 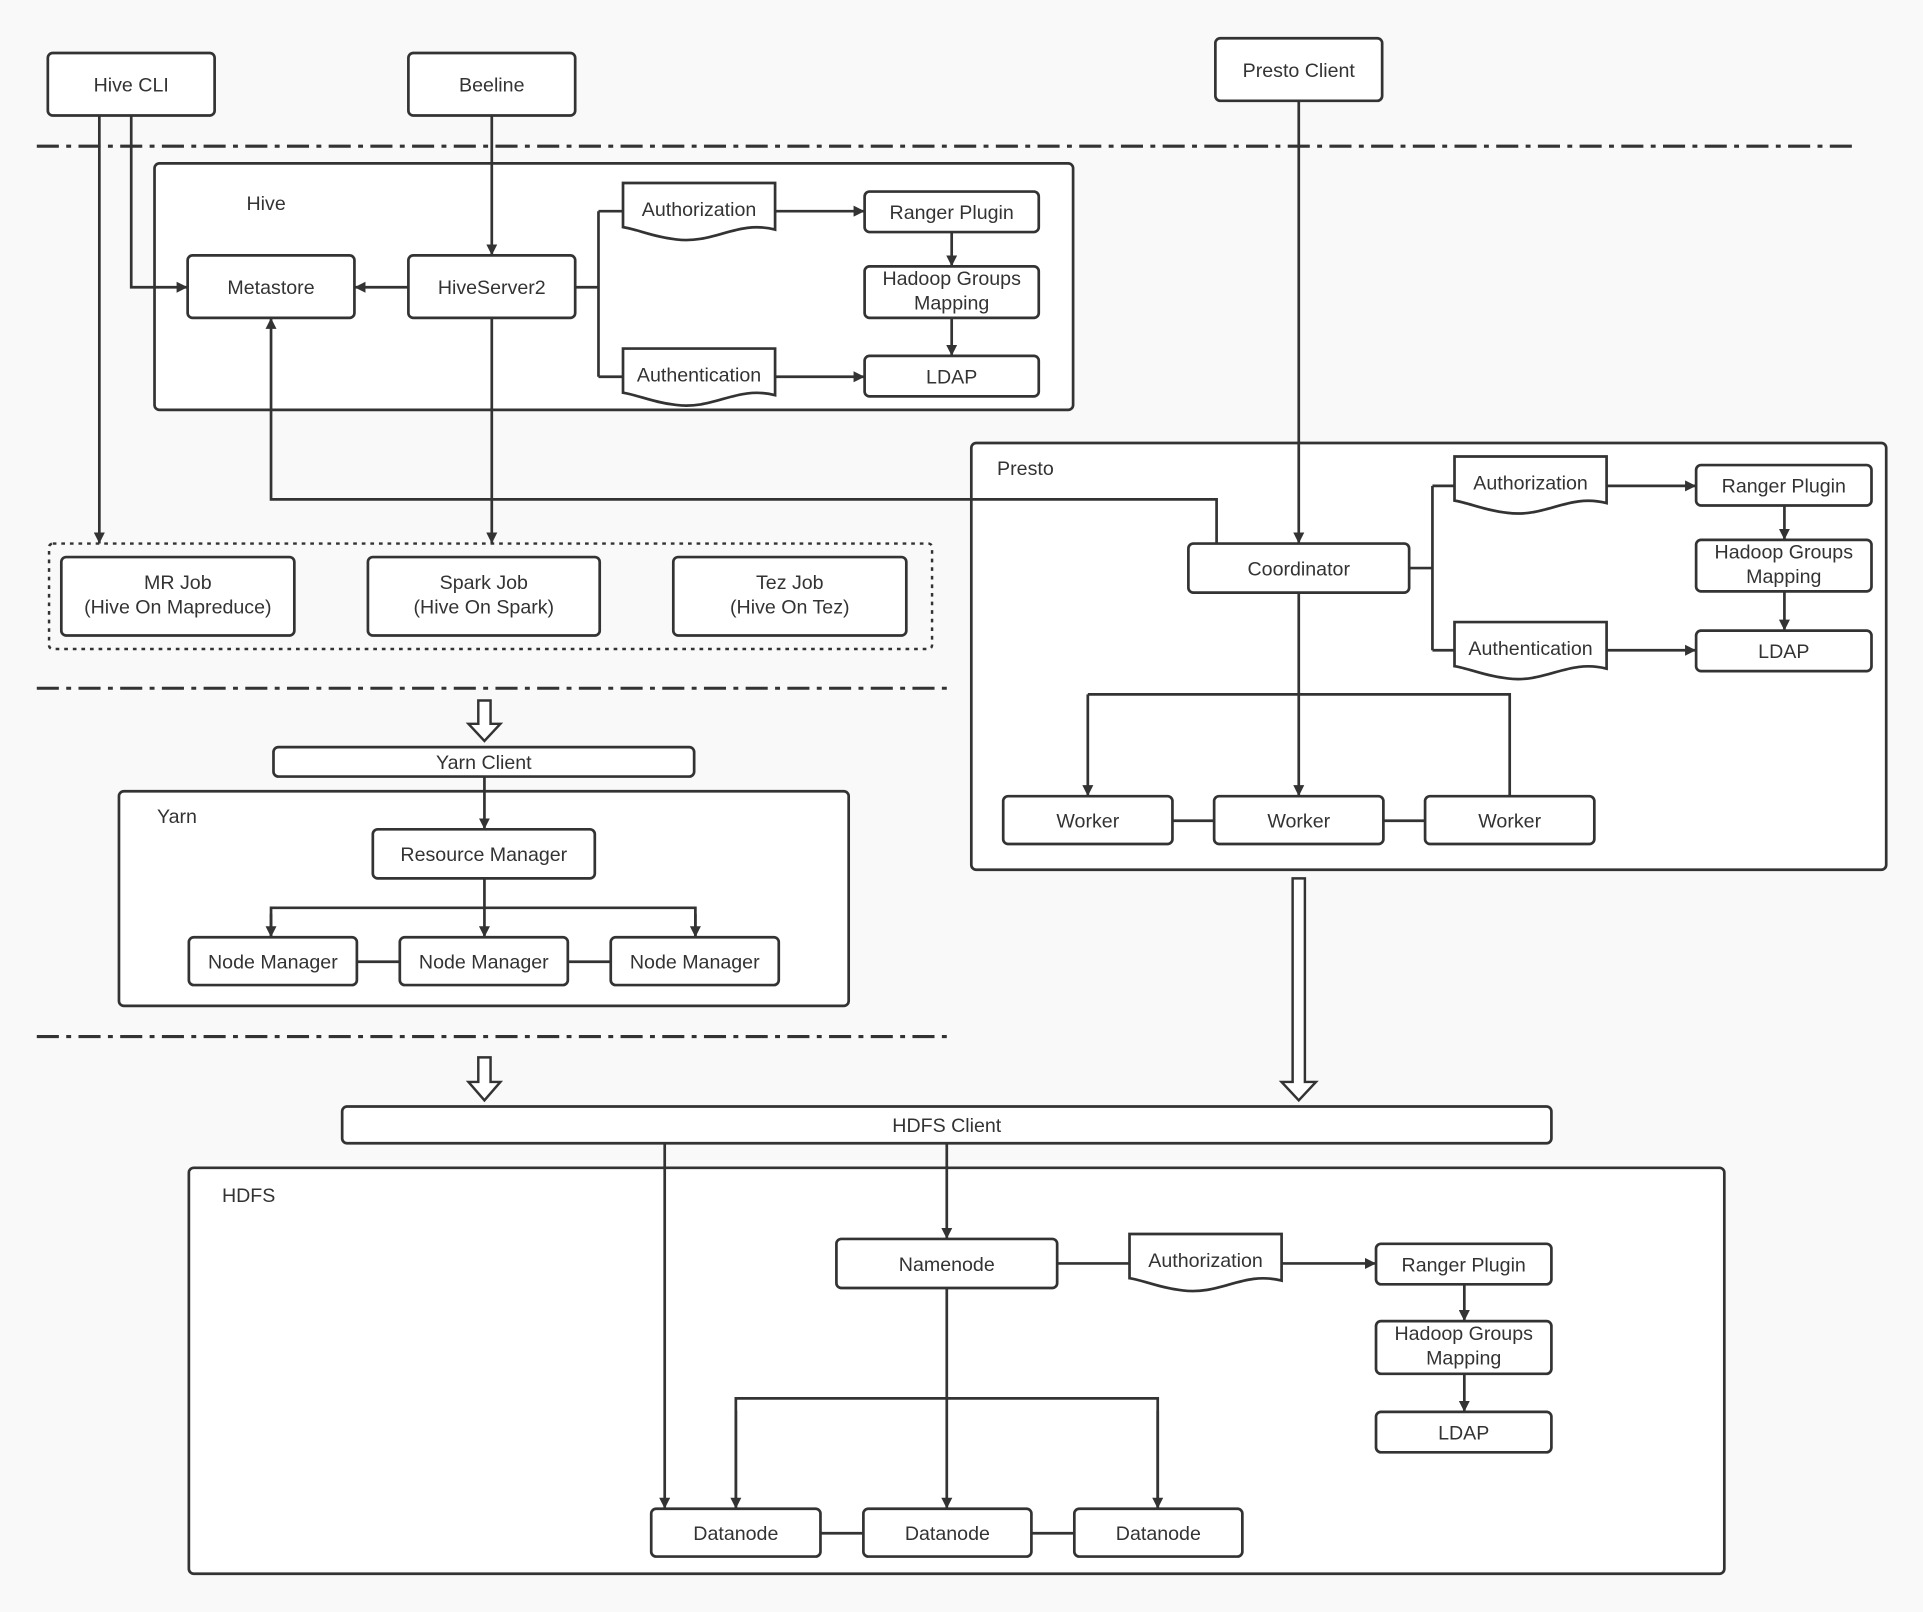 I want to click on hdfs-ldap-node: LDAP, so click(x=1463, y=1432).